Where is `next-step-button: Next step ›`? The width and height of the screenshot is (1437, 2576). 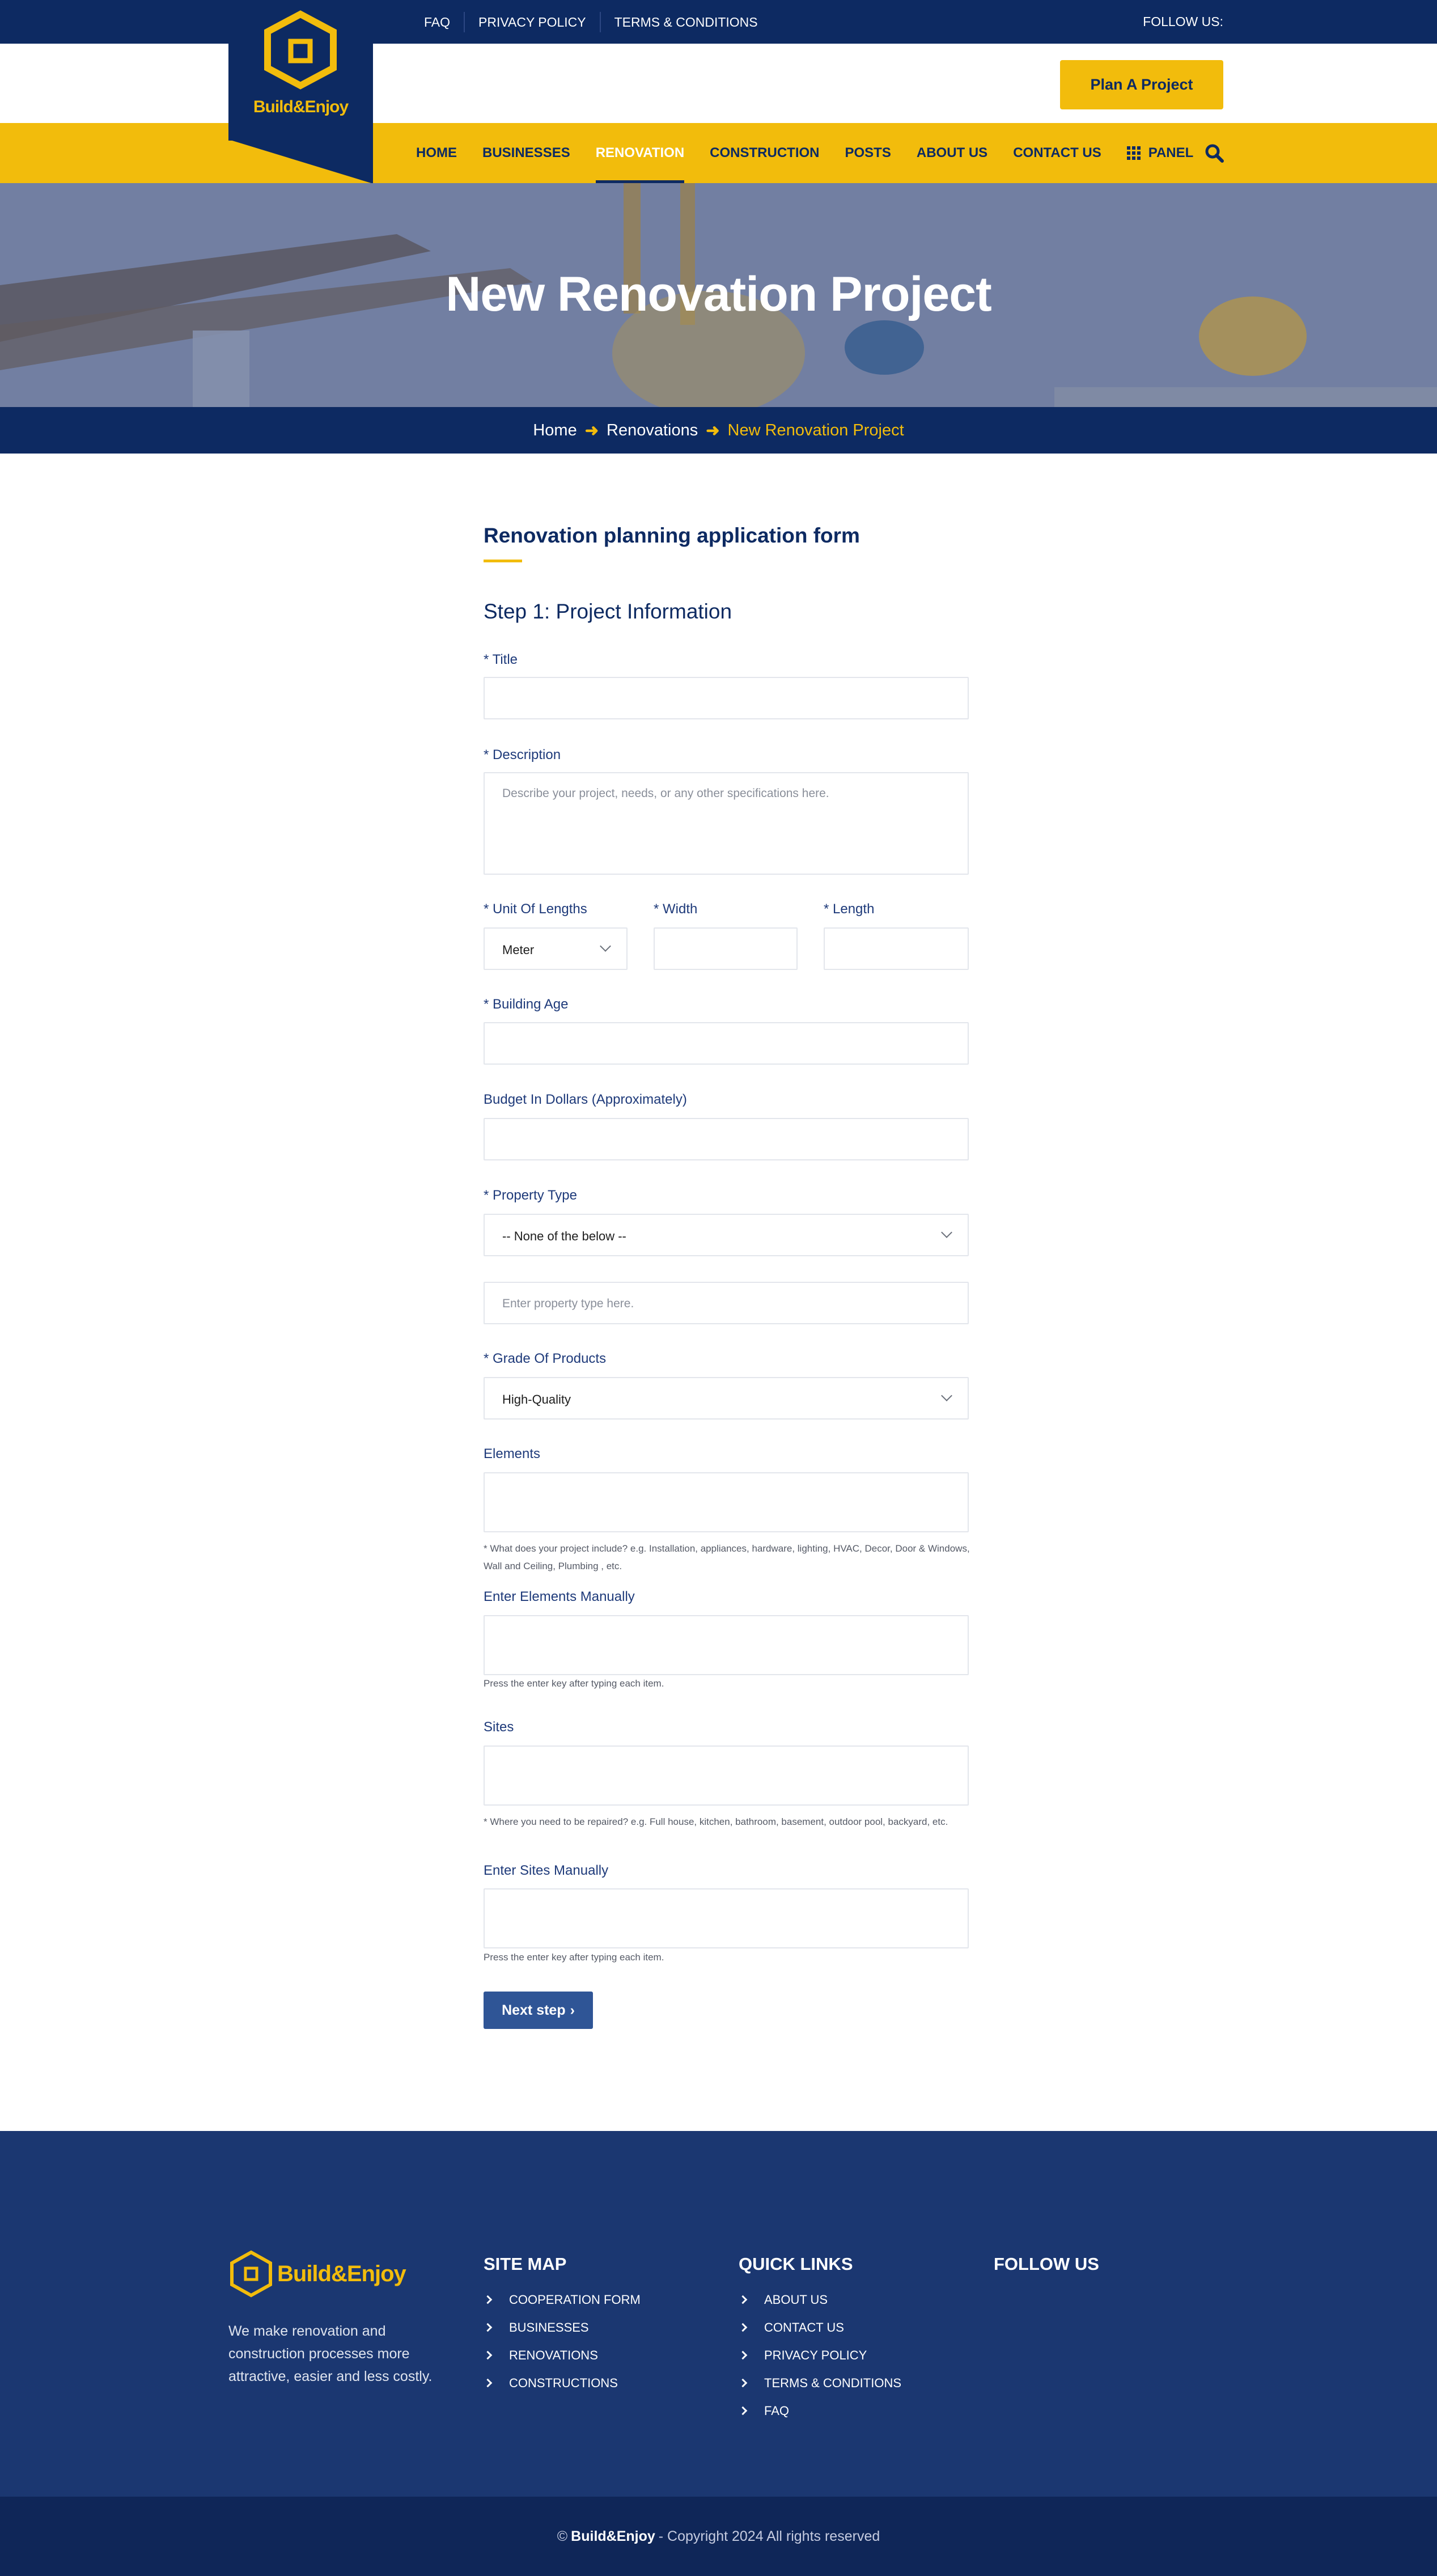 next-step-button: Next step › is located at coordinates (539, 2011).